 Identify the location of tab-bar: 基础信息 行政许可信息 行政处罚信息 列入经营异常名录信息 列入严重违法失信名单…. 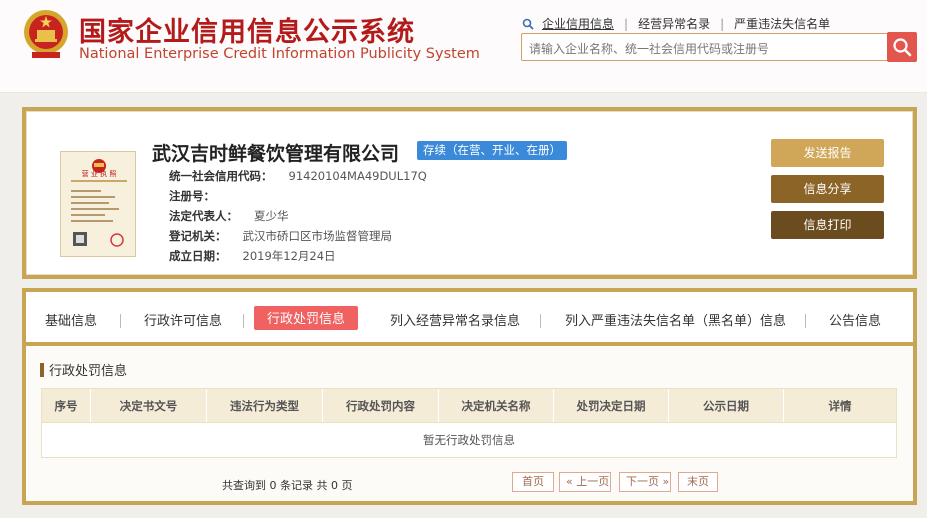
(469, 317).